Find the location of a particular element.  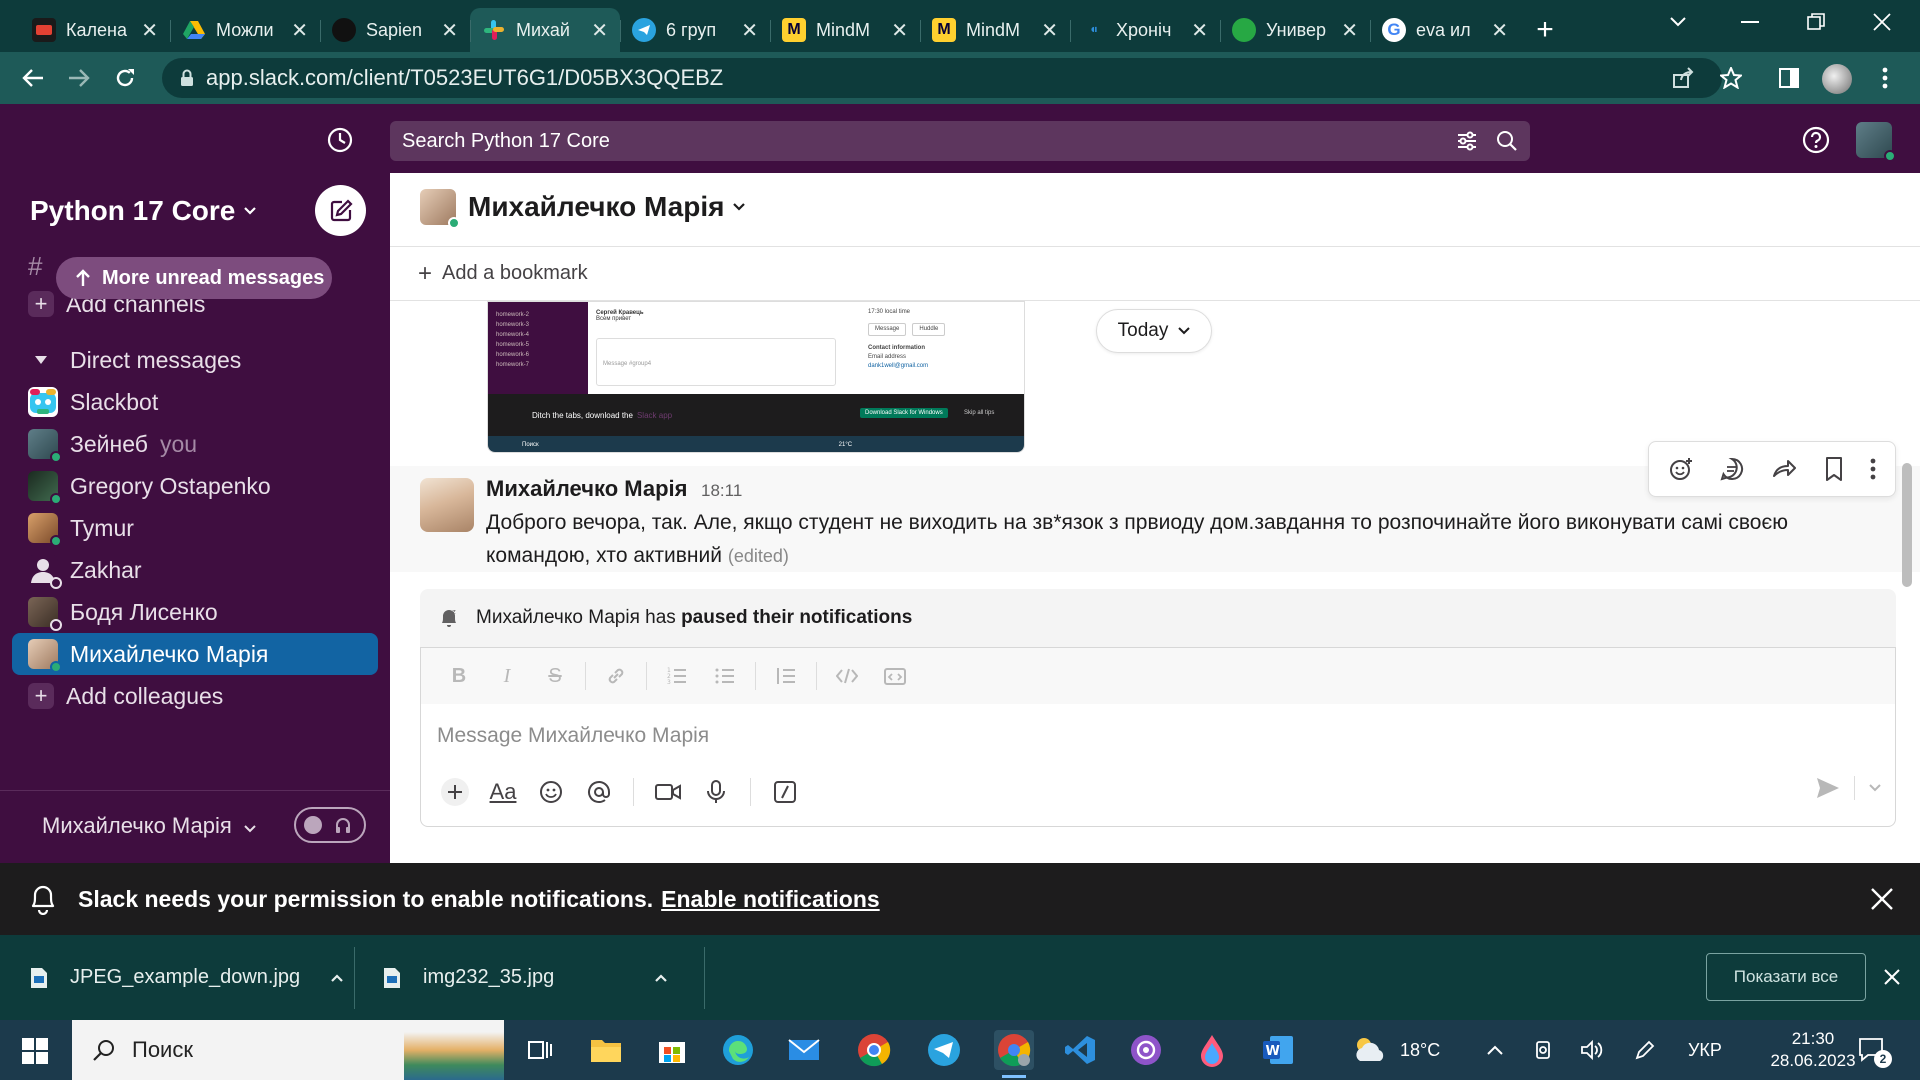

send-icon is located at coordinates (1828, 788).